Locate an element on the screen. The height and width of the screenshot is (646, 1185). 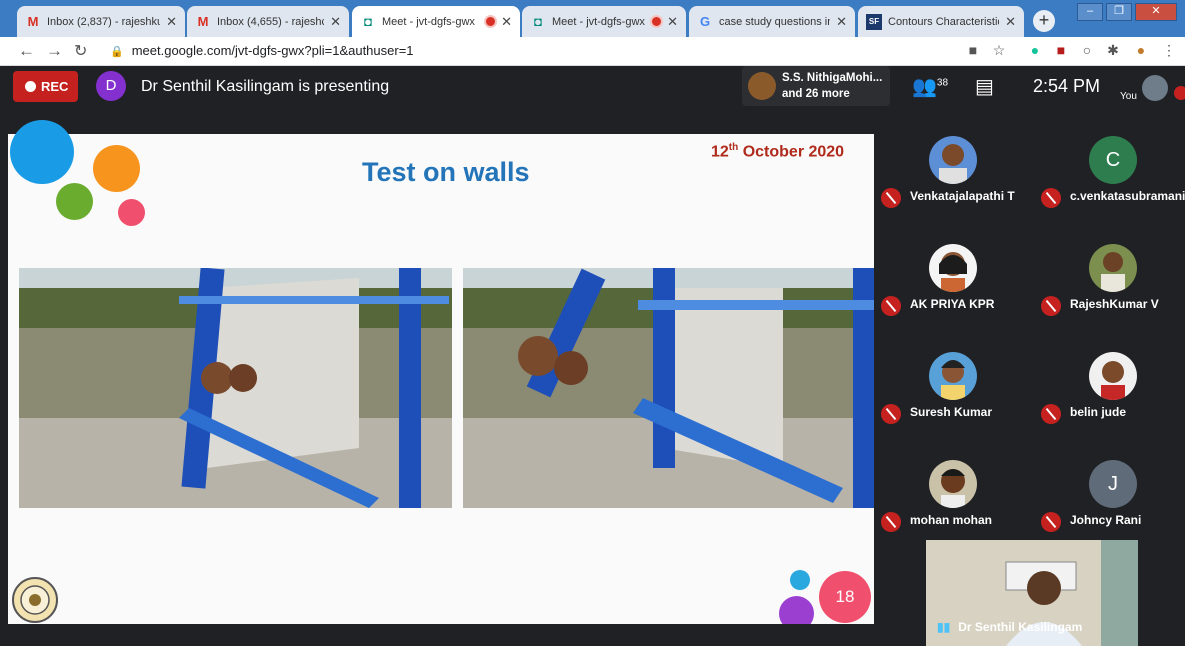
bookmark-star-icon: ☆ is located at coordinates (999, 50).